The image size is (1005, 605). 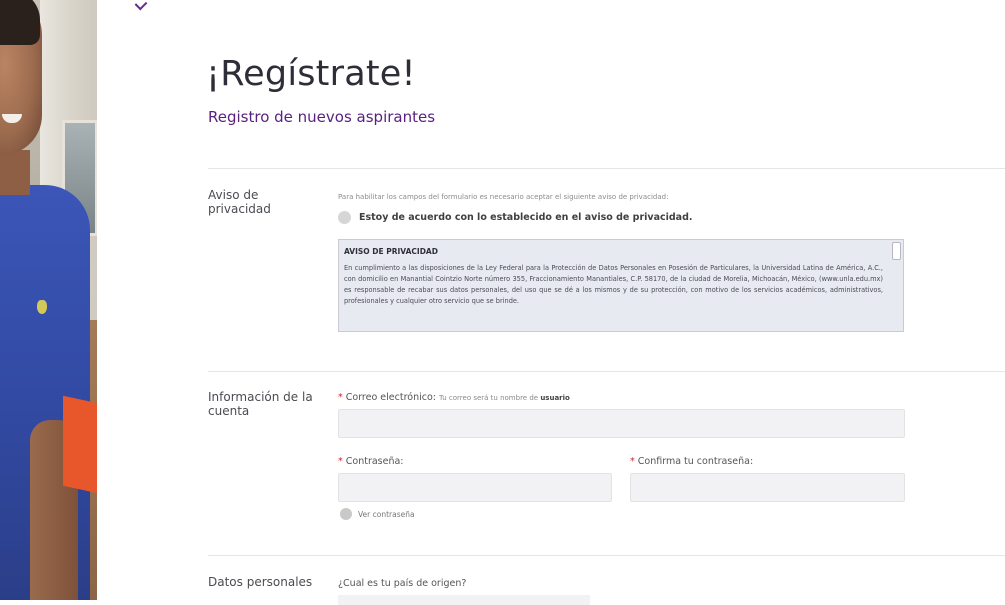 What do you see at coordinates (402, 583) in the screenshot?
I see `country-question: ¿Cual es tu país de origen?` at bounding box center [402, 583].